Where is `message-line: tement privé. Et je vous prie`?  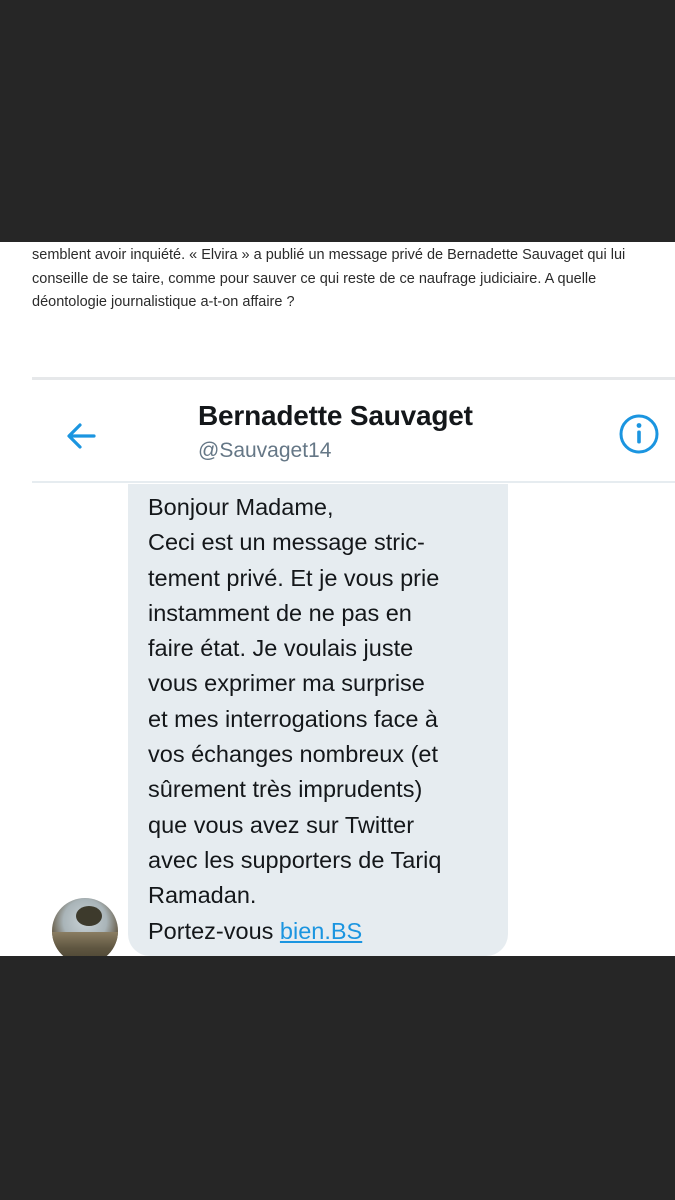 message-line: tement privé. Et je vous prie is located at coordinates (294, 577).